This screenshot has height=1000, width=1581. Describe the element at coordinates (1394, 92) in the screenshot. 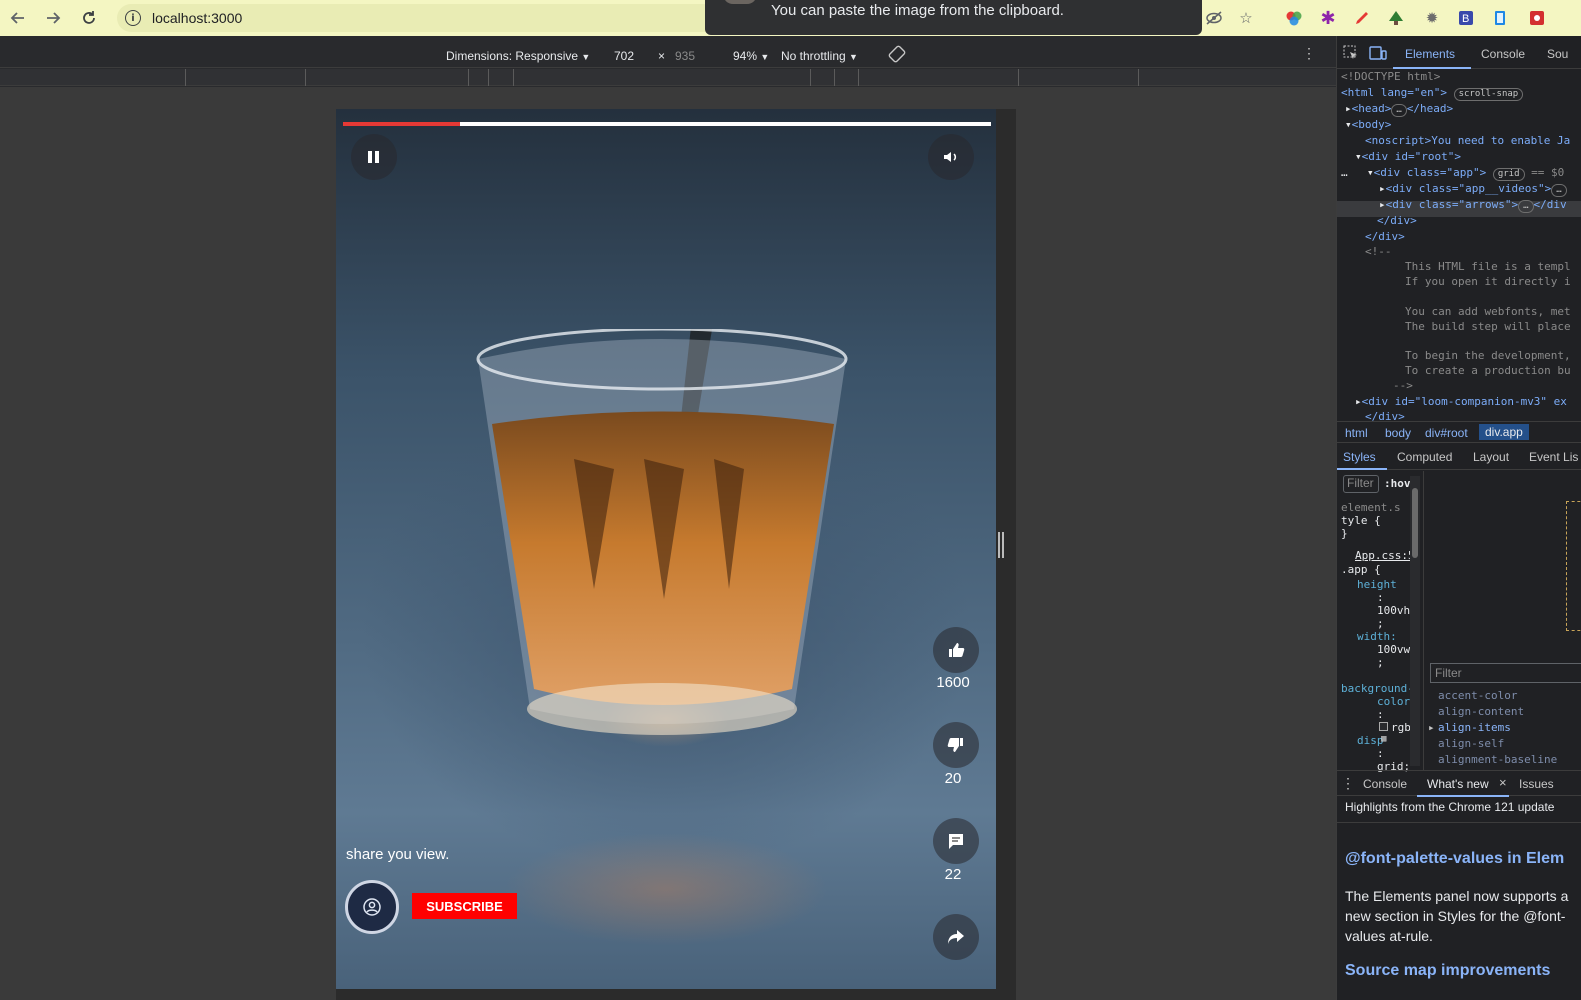

I see `dom-html: <html lang="en">` at that location.